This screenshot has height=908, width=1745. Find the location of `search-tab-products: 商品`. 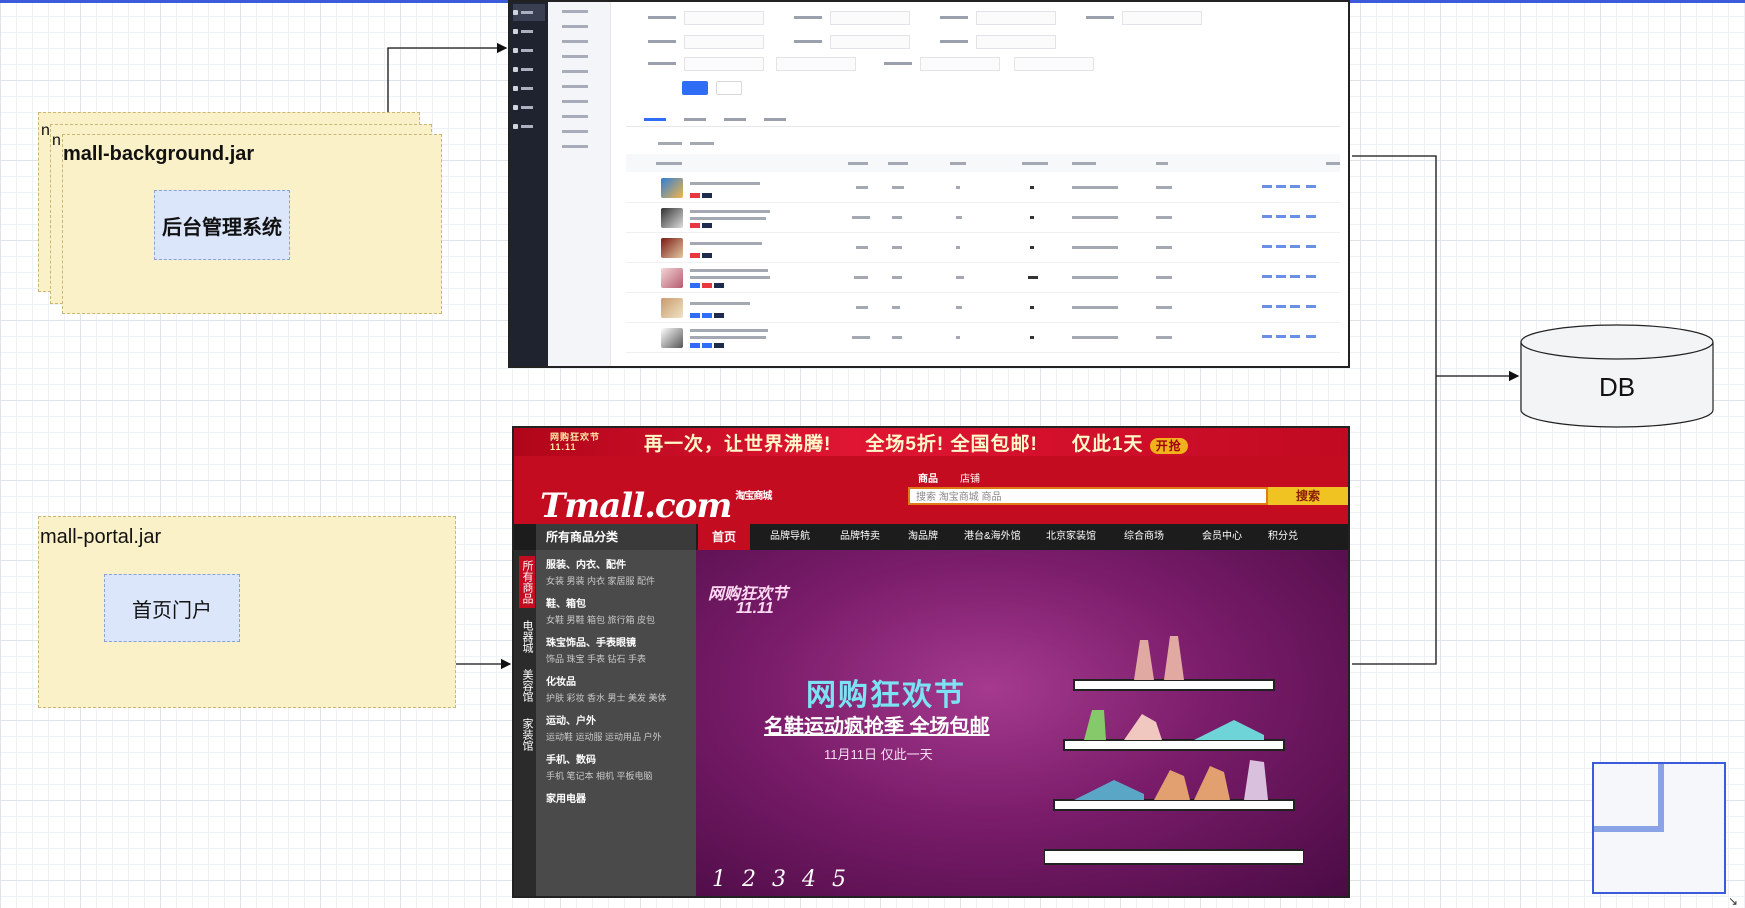

search-tab-products: 商品 is located at coordinates (928, 477).